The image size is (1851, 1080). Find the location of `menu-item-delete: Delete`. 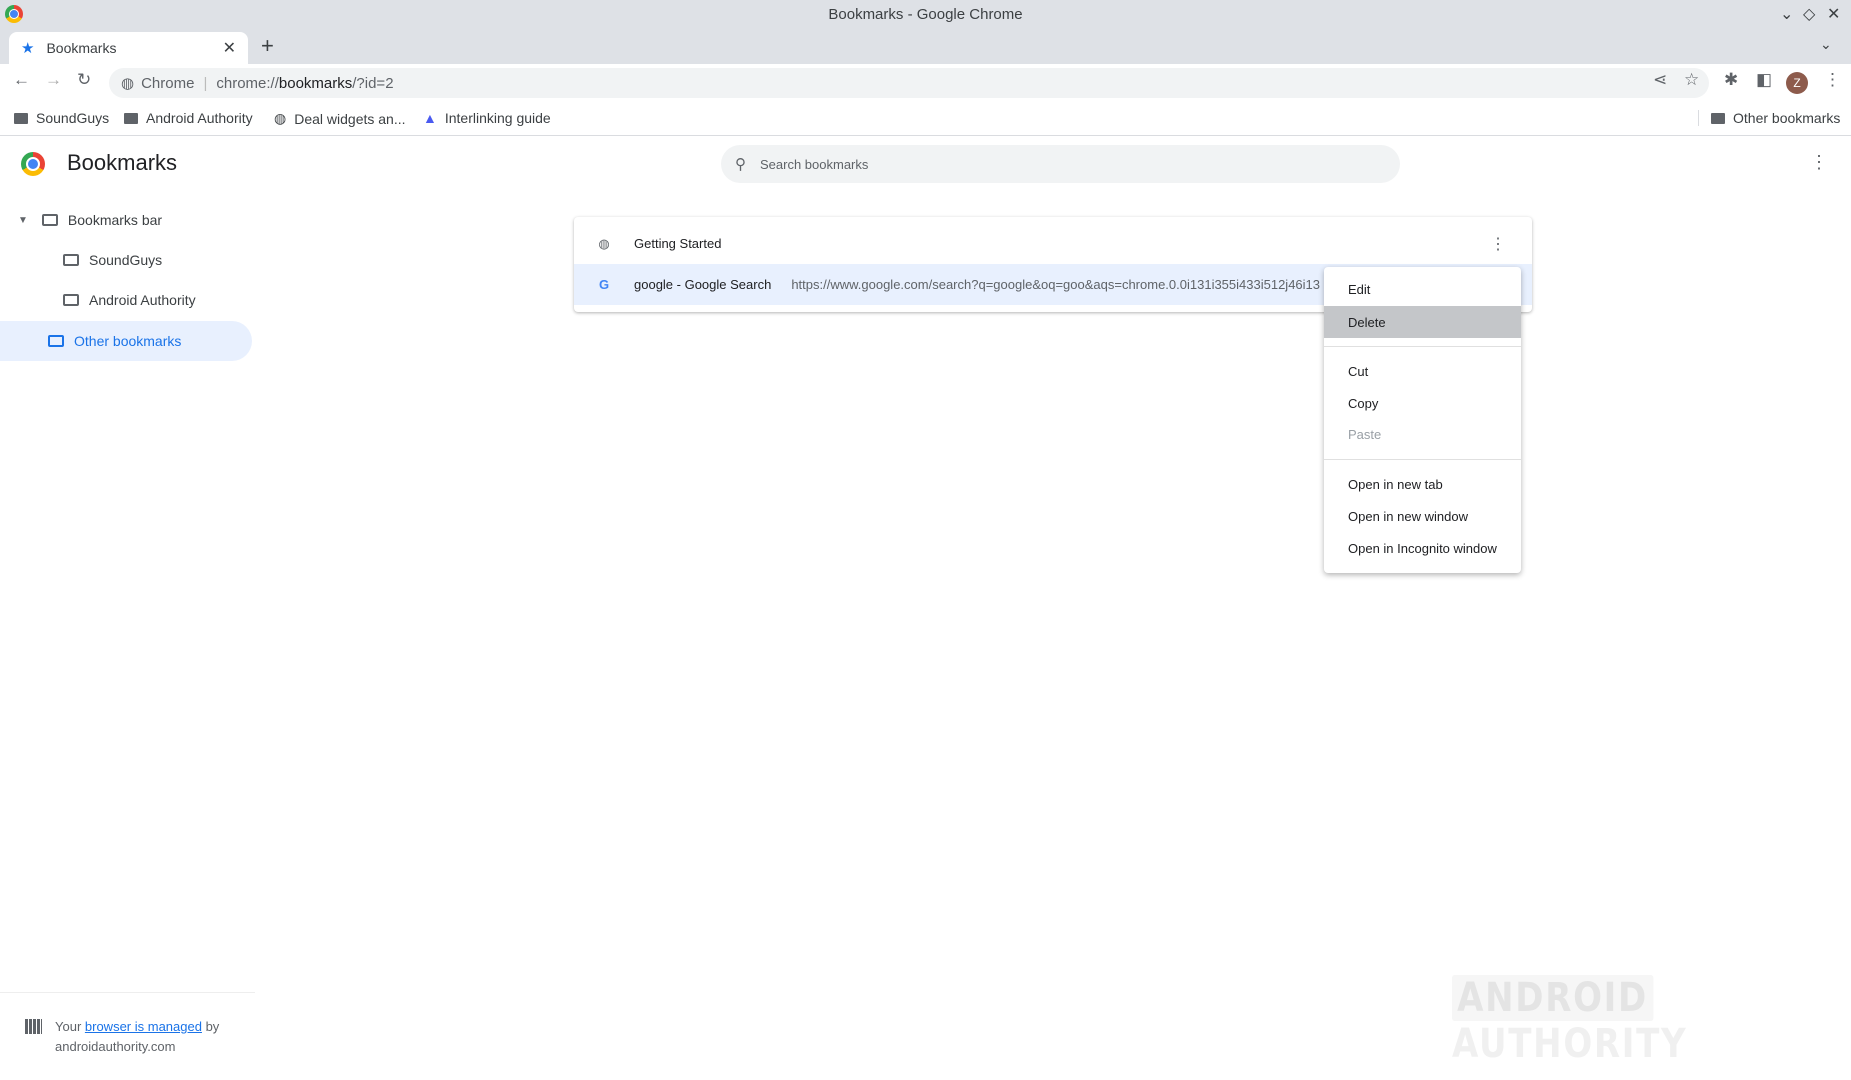

menu-item-delete: Delete is located at coordinates (1422, 322).